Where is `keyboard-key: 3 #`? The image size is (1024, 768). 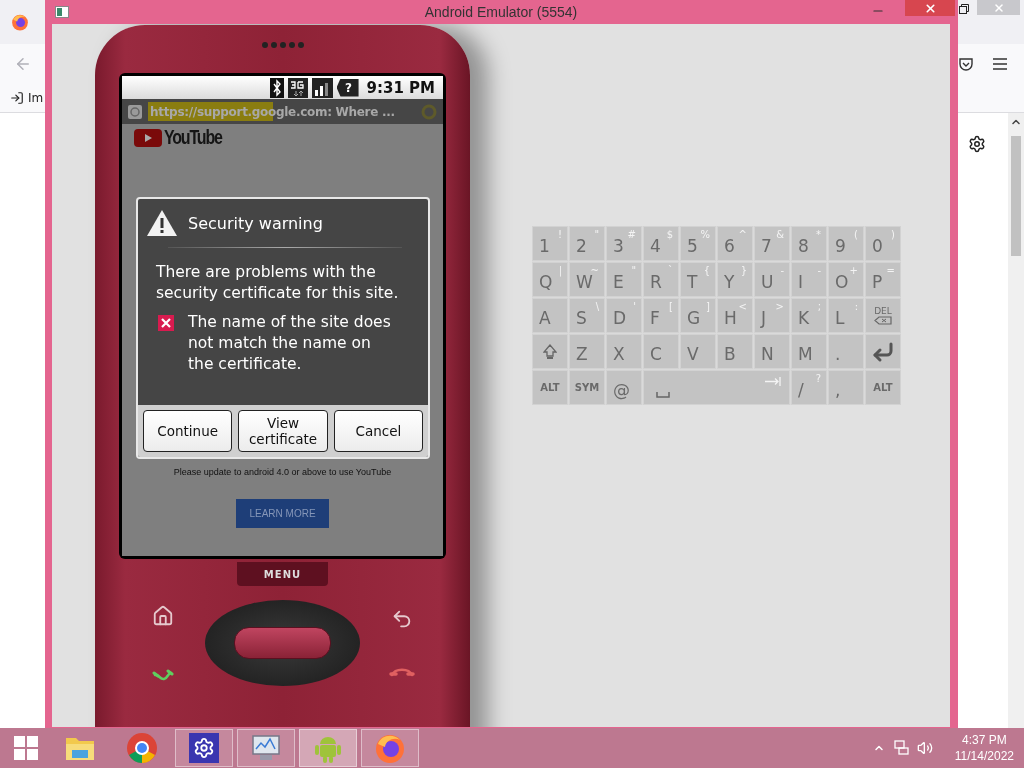 keyboard-key: 3 # is located at coordinates (624, 243).